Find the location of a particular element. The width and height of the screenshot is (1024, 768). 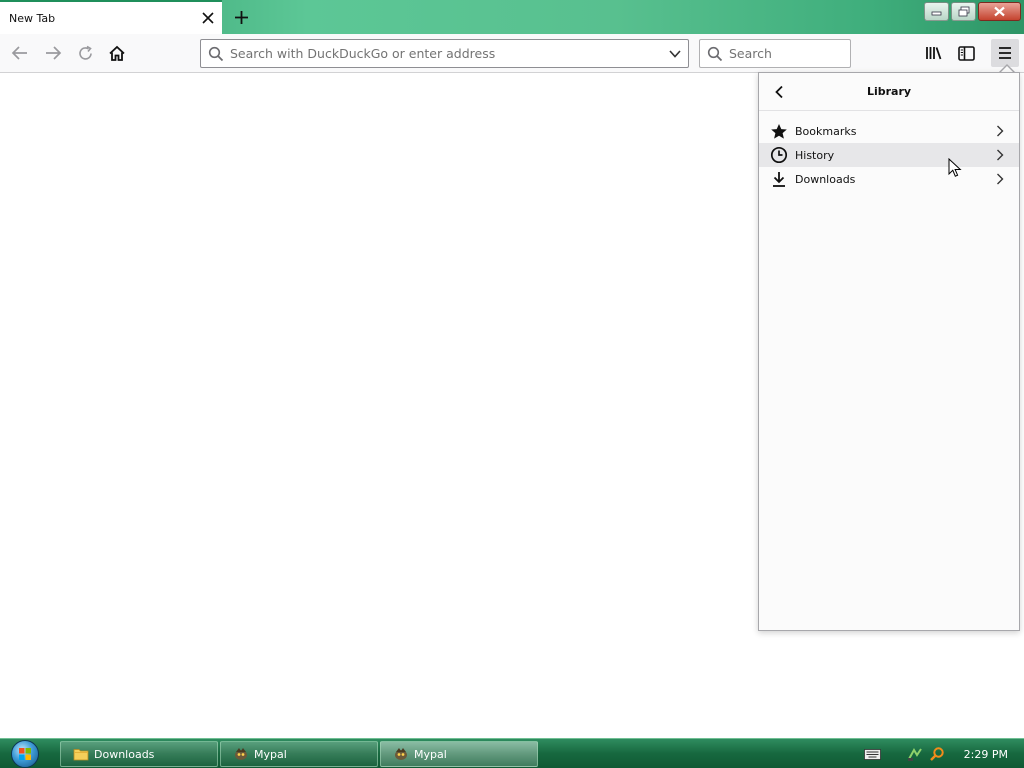

search-bar is located at coordinates (775, 53).